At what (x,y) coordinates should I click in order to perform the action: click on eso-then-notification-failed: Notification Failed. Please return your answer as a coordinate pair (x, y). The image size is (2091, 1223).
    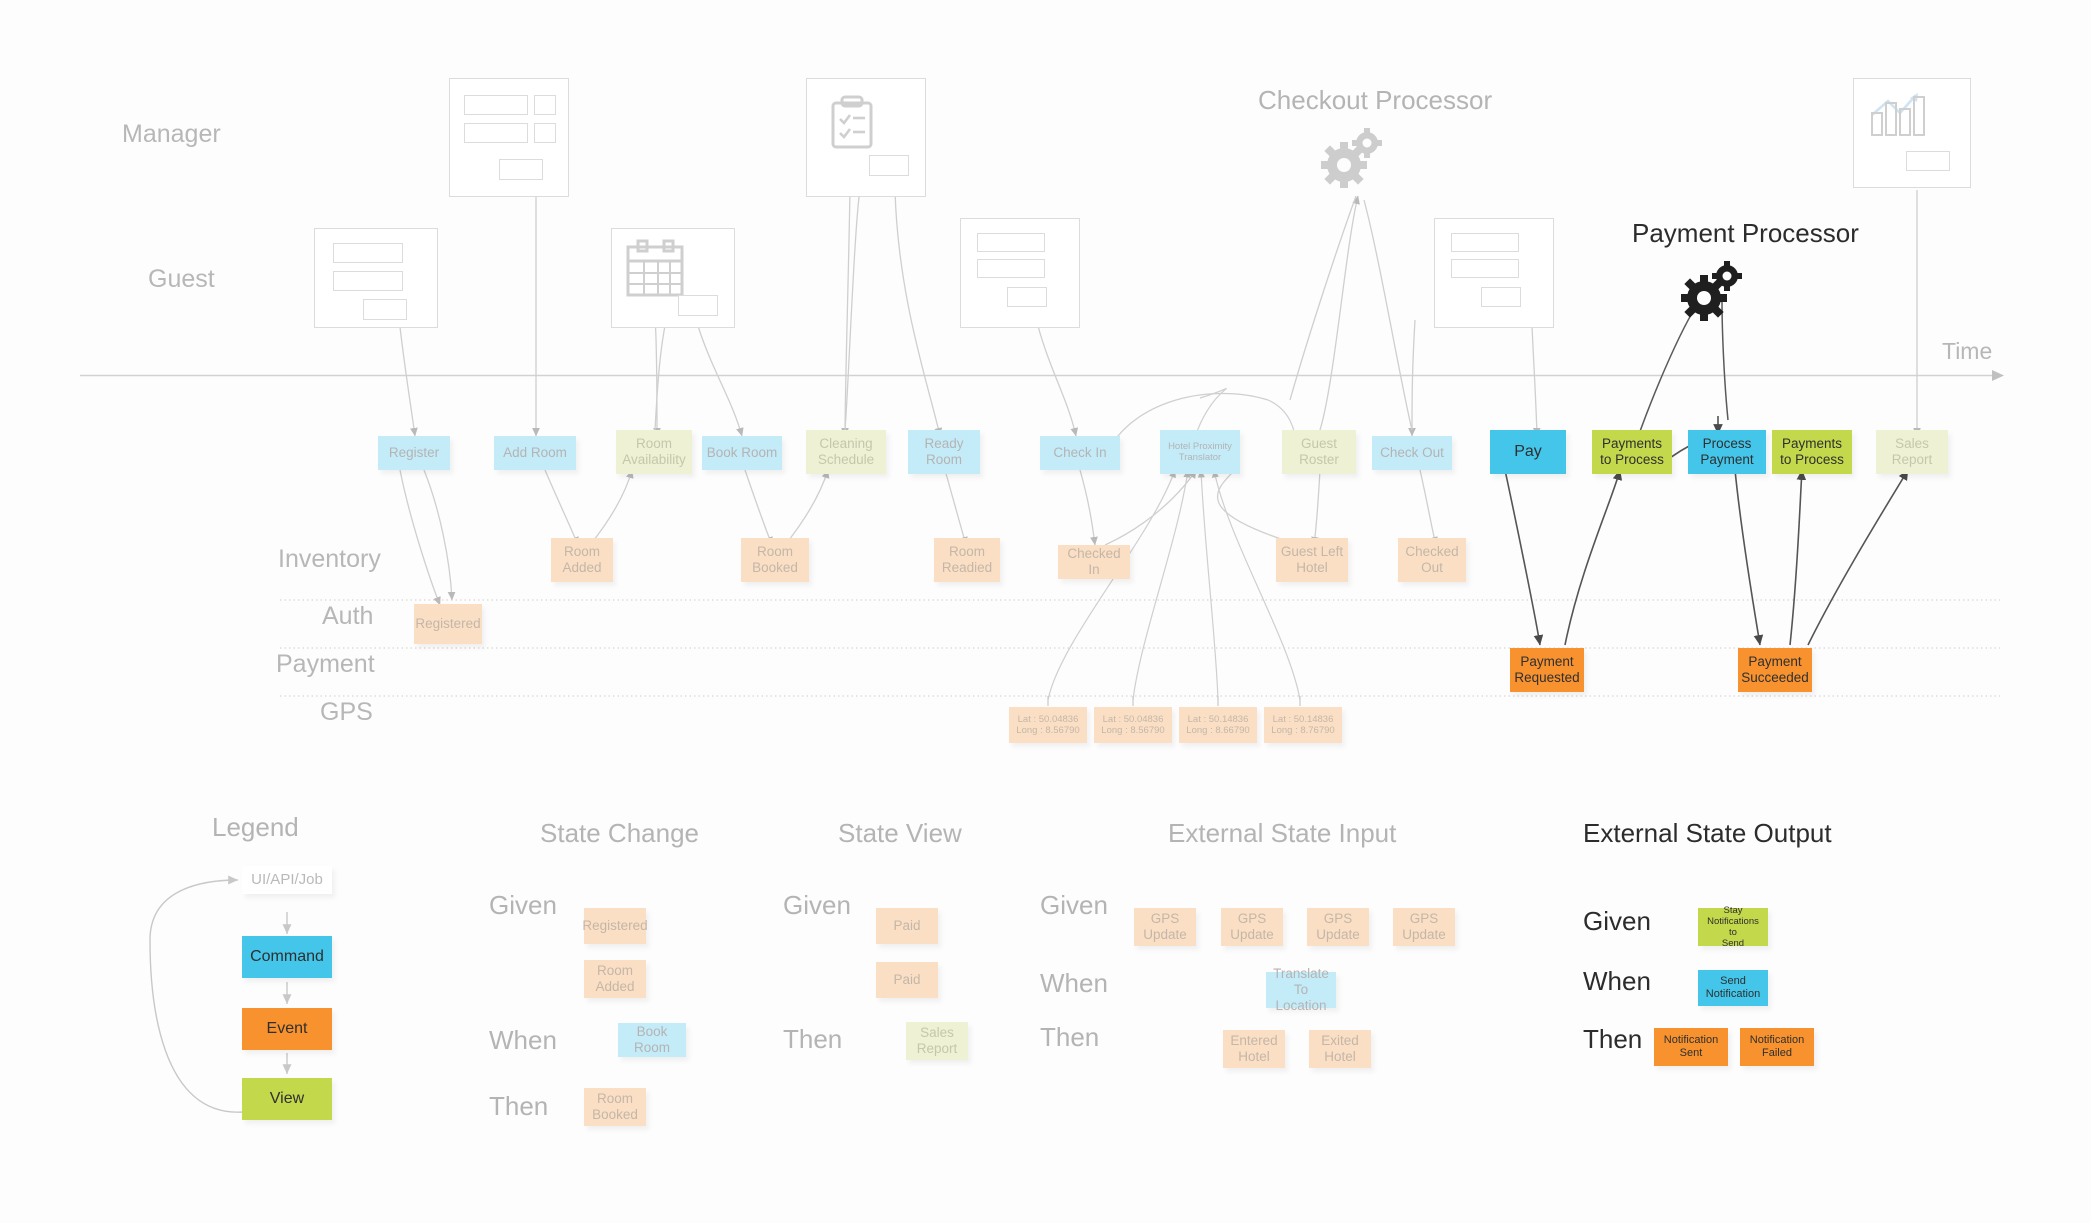
    Looking at the image, I should click on (1777, 1047).